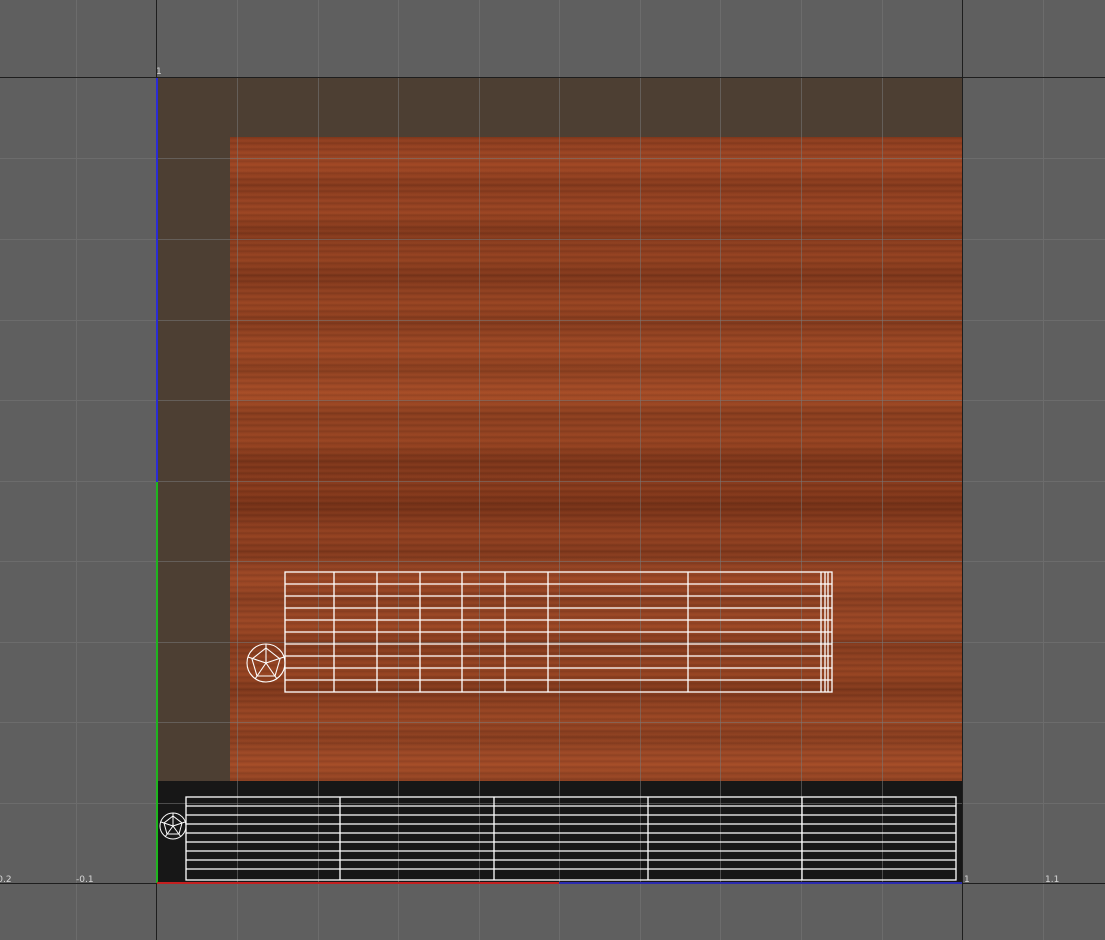 This screenshot has width=1105, height=940. Describe the element at coordinates (558, 632) in the screenshot. I see `neck-uv-island` at that location.